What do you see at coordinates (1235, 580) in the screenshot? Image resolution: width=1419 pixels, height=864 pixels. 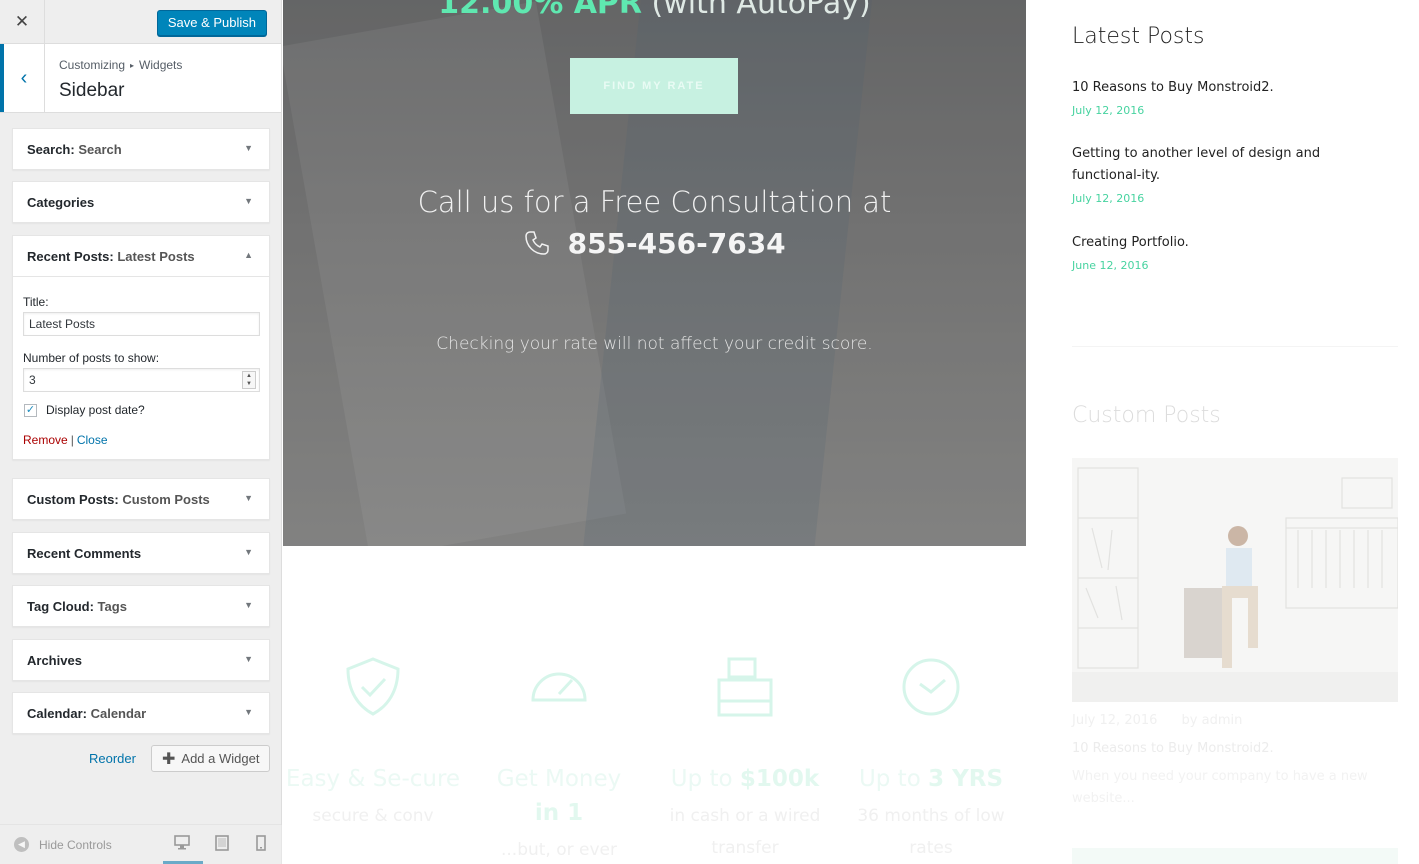 I see `custom-post-image` at bounding box center [1235, 580].